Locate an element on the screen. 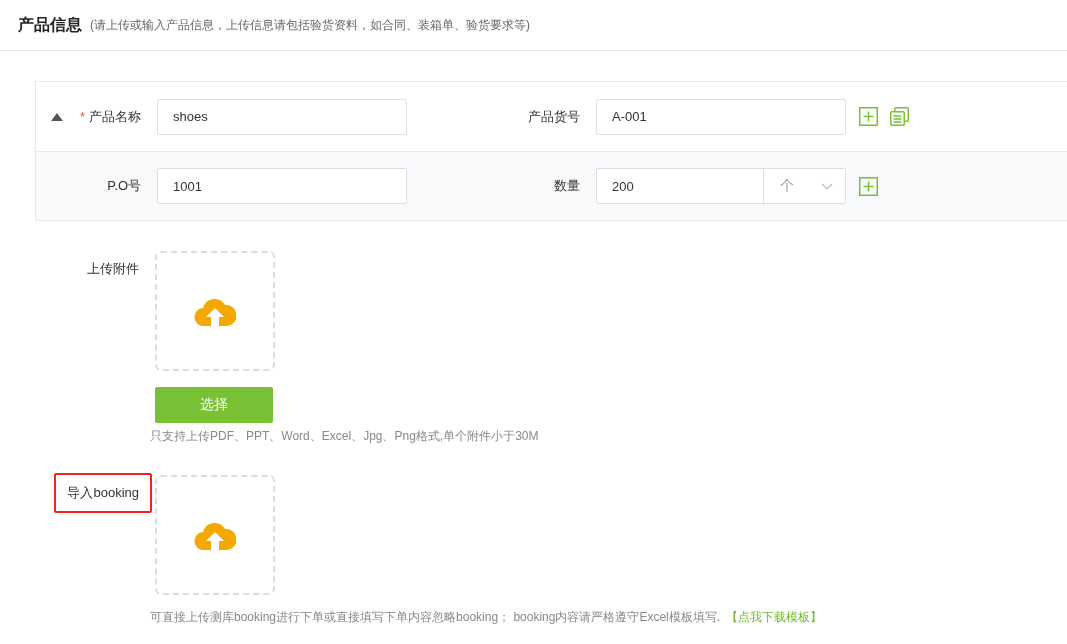  field-label: P.O号 is located at coordinates (124, 186).